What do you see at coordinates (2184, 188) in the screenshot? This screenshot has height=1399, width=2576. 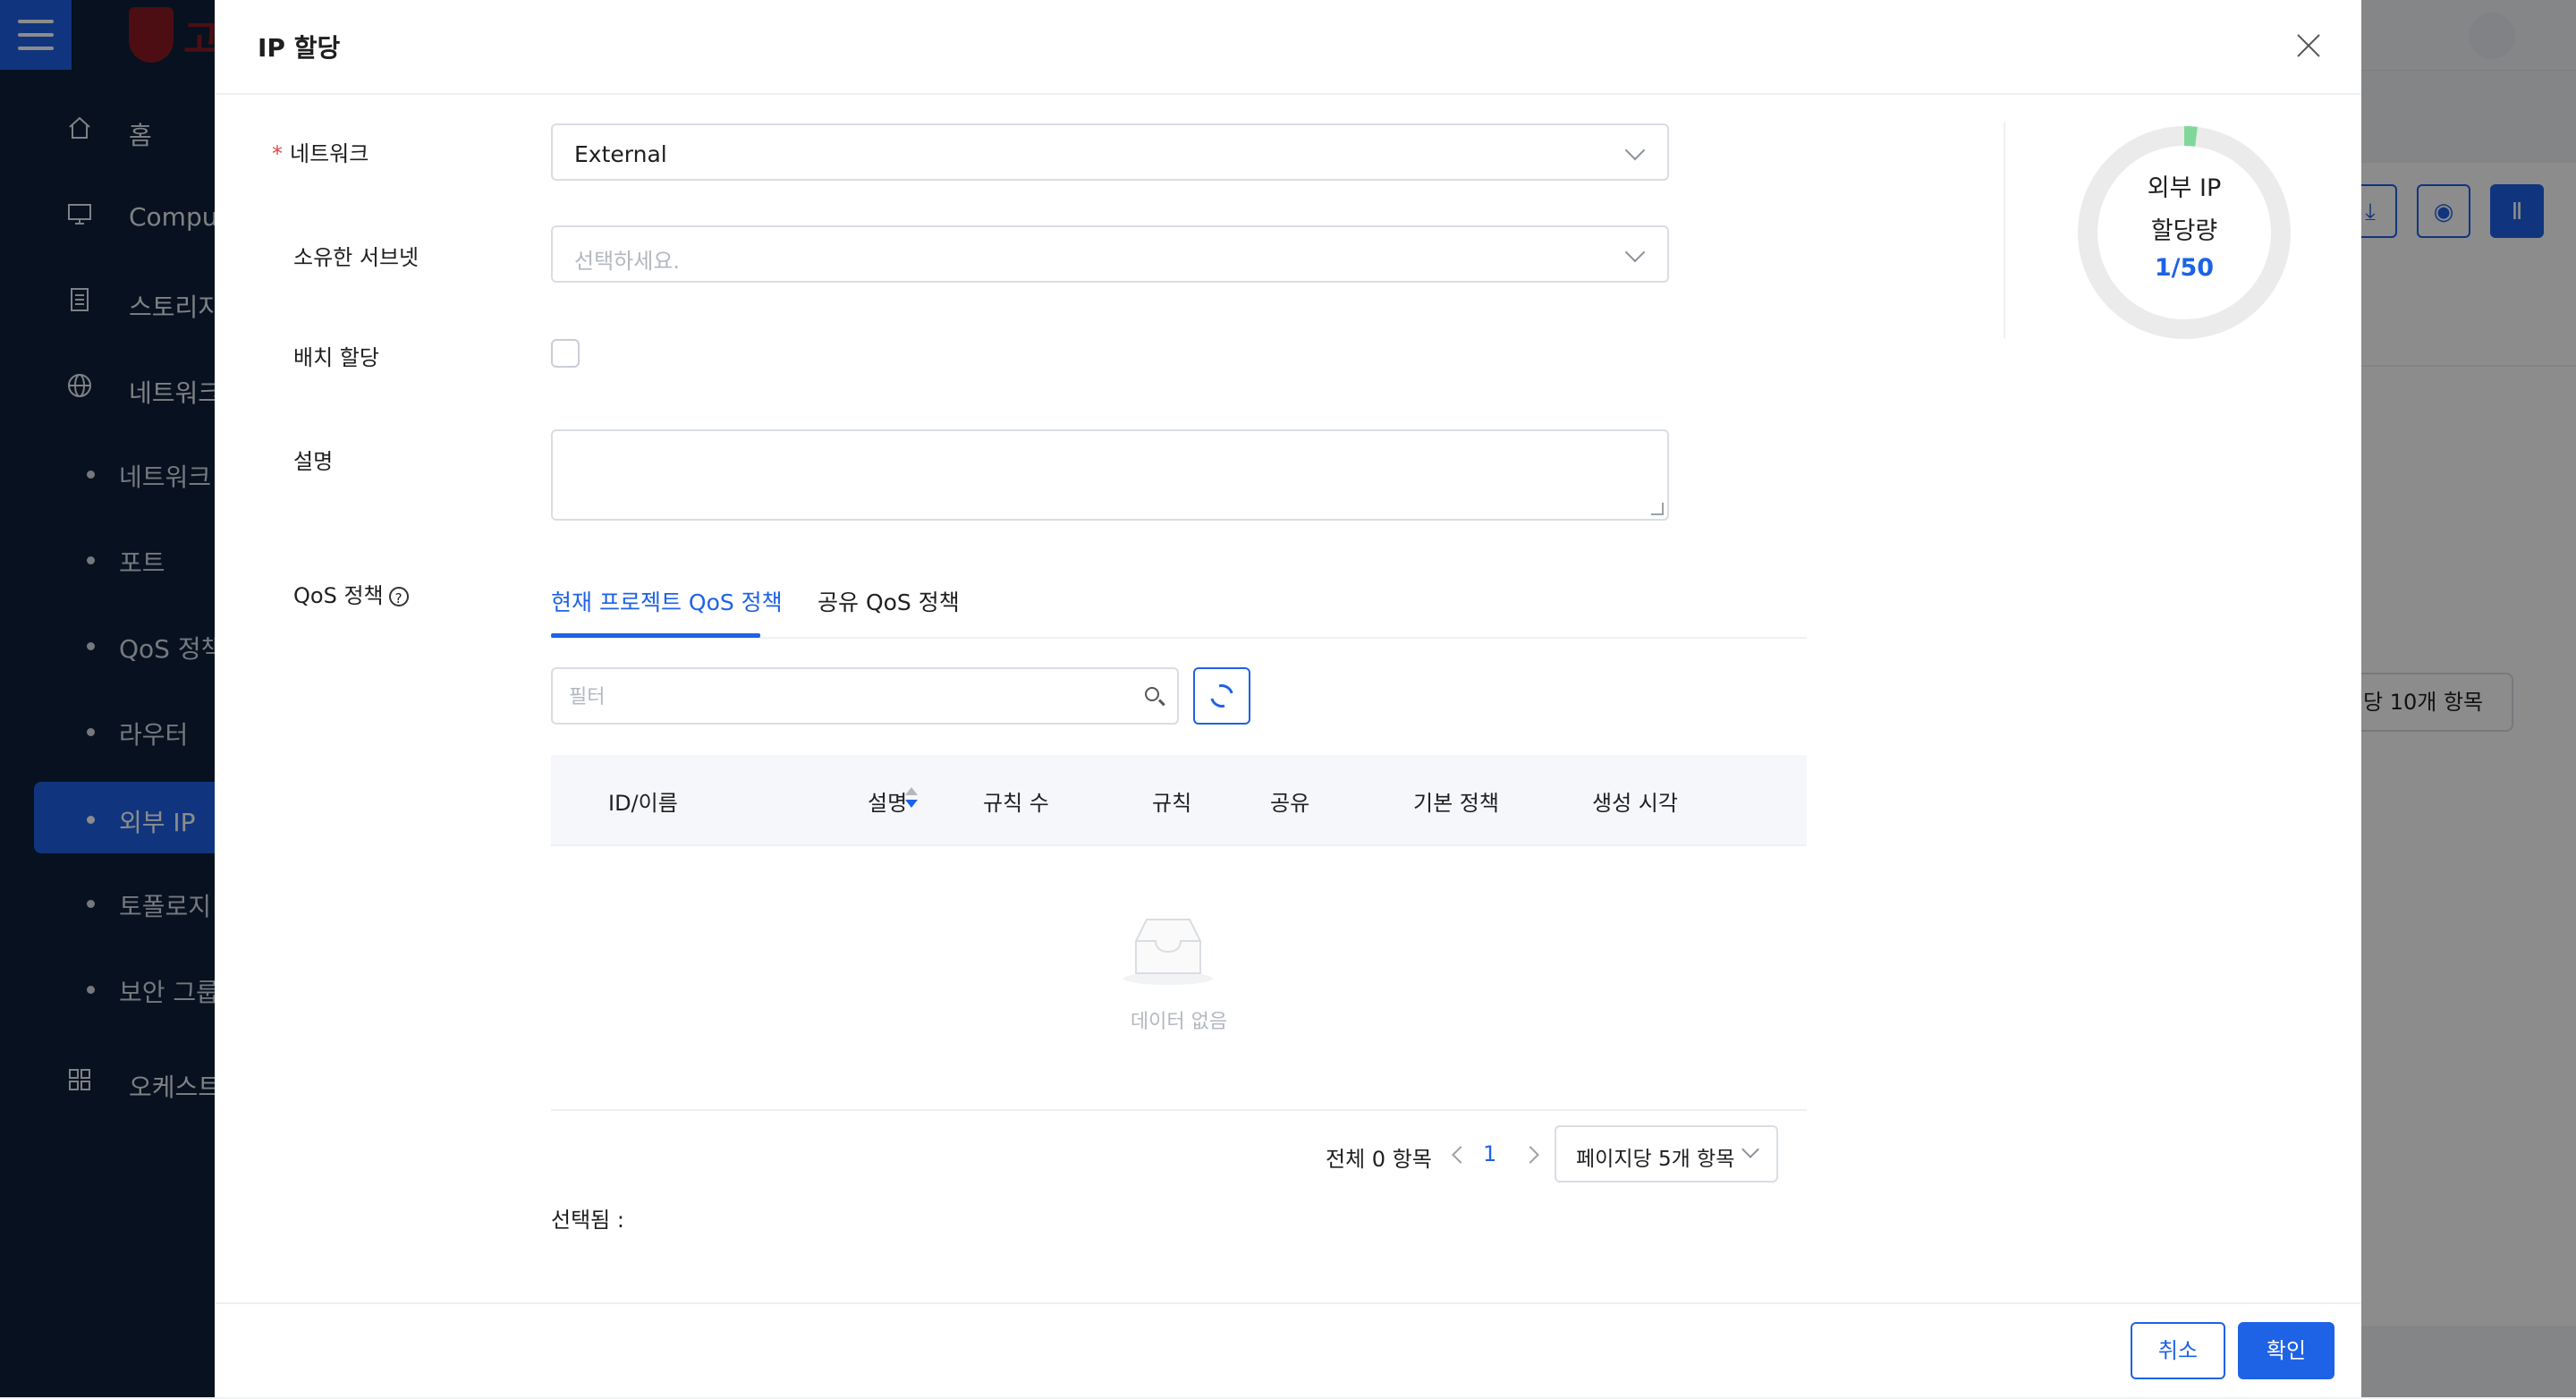 I see `quota-line1: 외부 IP` at bounding box center [2184, 188].